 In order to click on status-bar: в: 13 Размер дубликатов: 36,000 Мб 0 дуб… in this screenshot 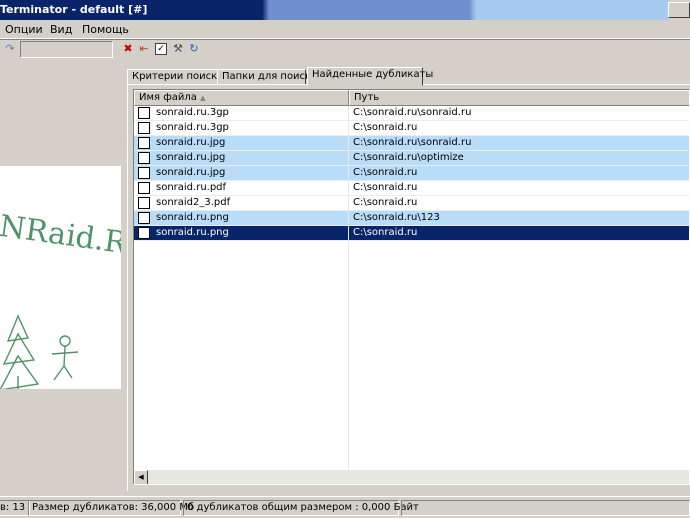, I will do `click(345, 507)`.